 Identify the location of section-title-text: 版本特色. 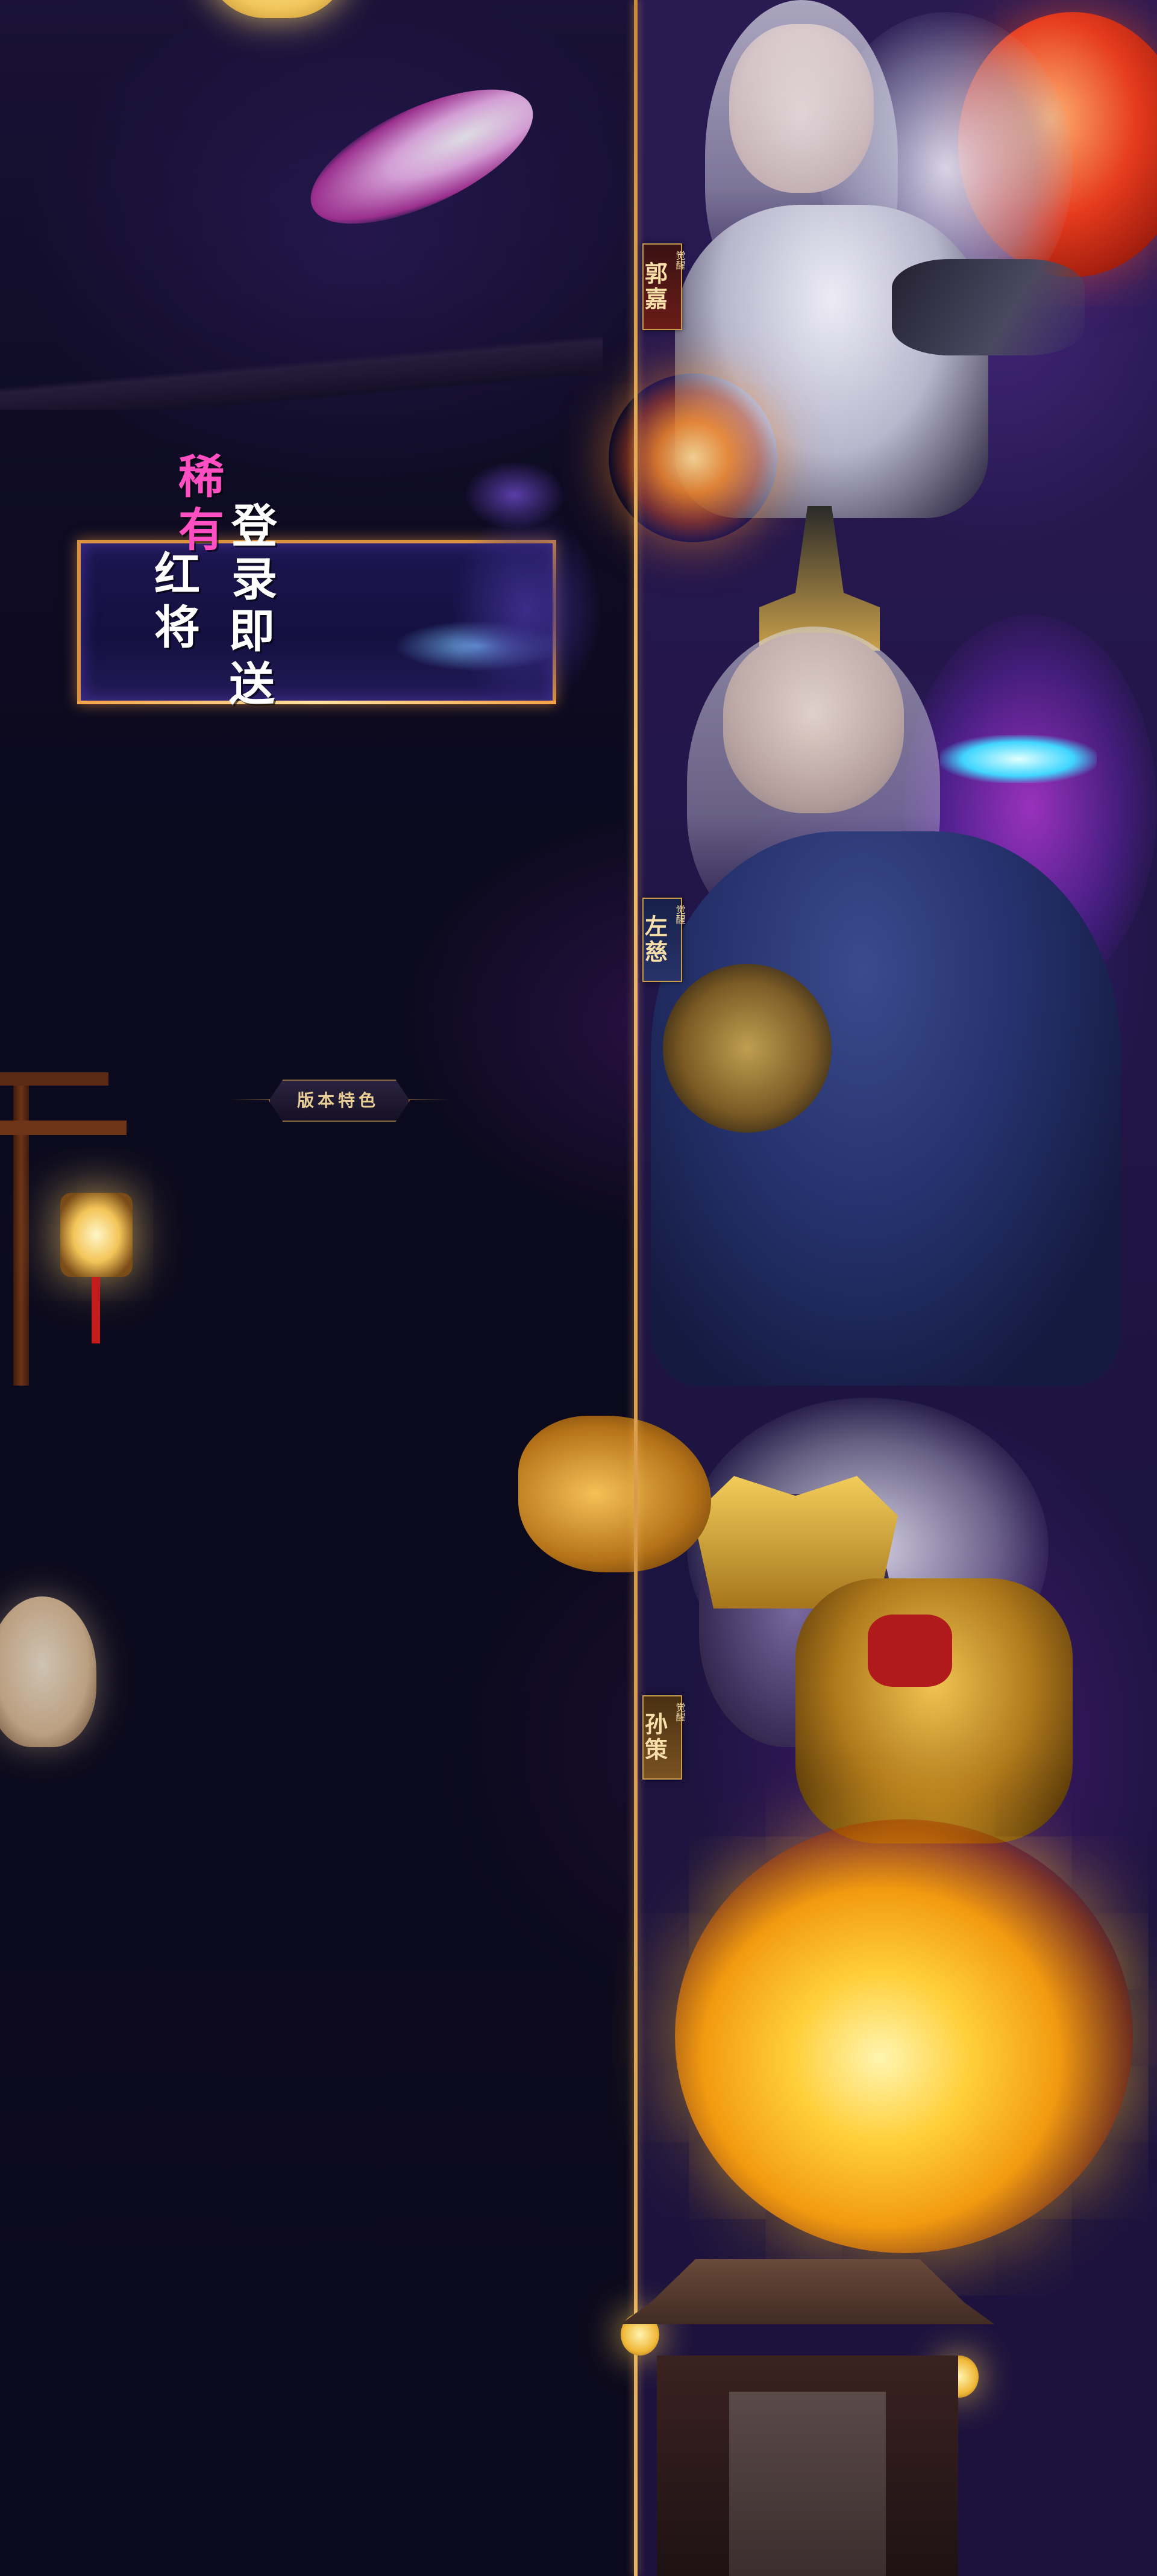
(338, 1100).